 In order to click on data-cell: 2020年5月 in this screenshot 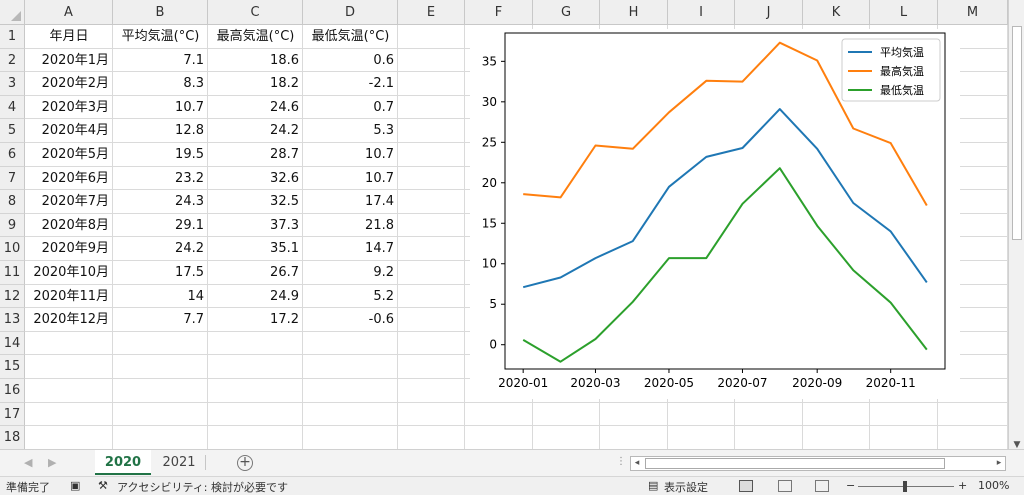, I will do `click(69, 154)`.